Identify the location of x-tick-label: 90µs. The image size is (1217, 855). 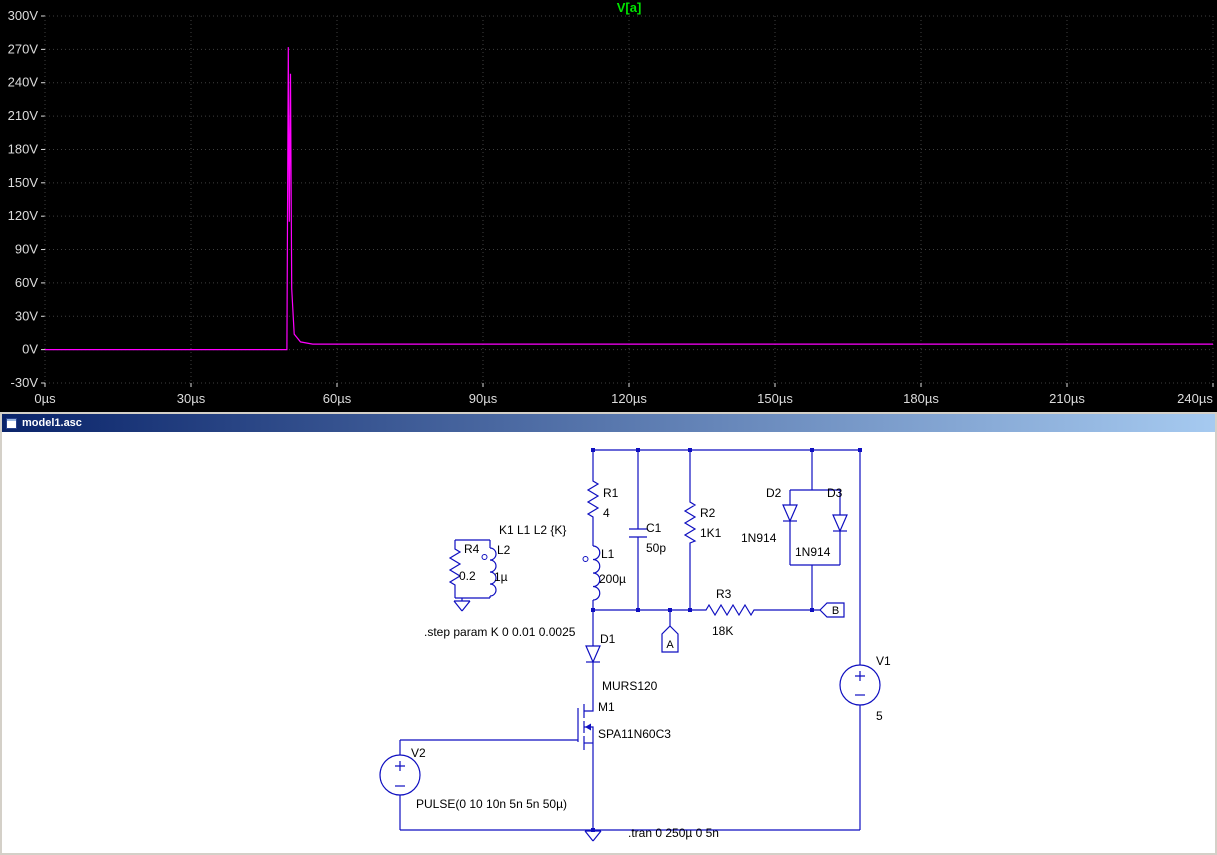
(483, 398).